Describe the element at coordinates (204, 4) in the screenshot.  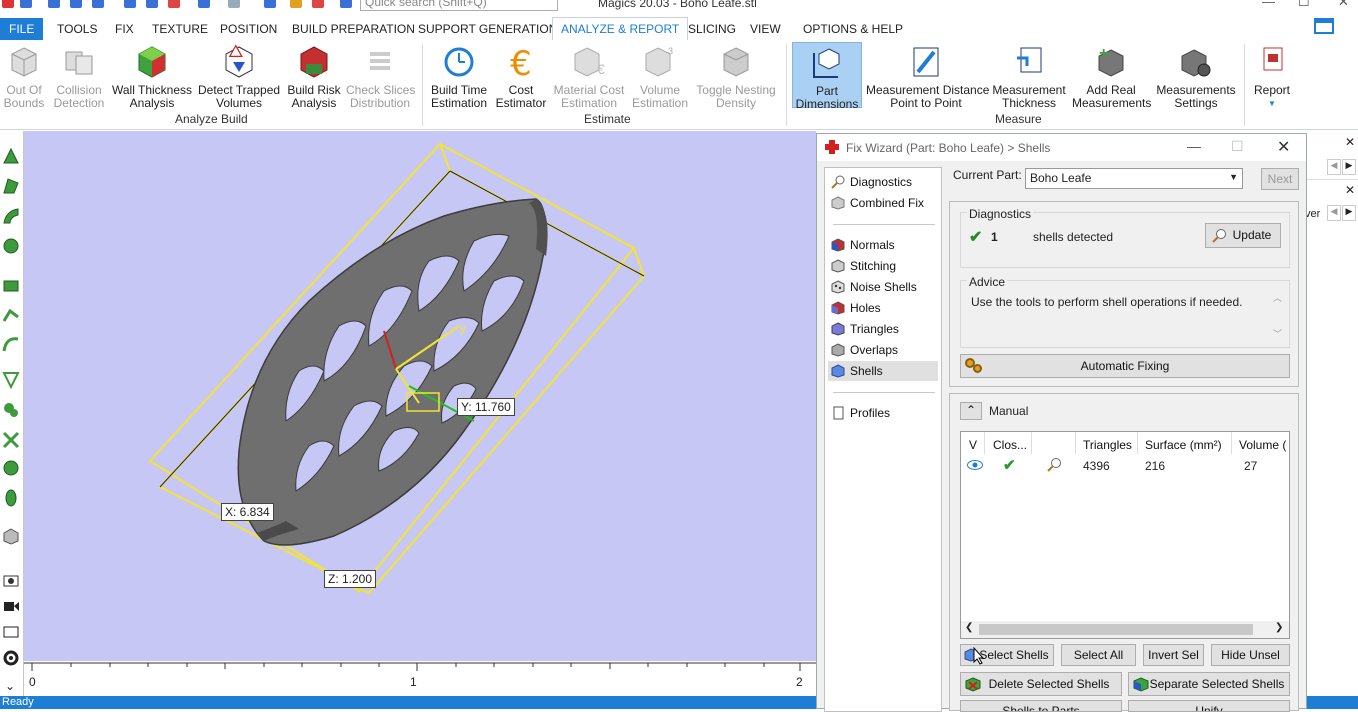
I see `undo-icon` at that location.